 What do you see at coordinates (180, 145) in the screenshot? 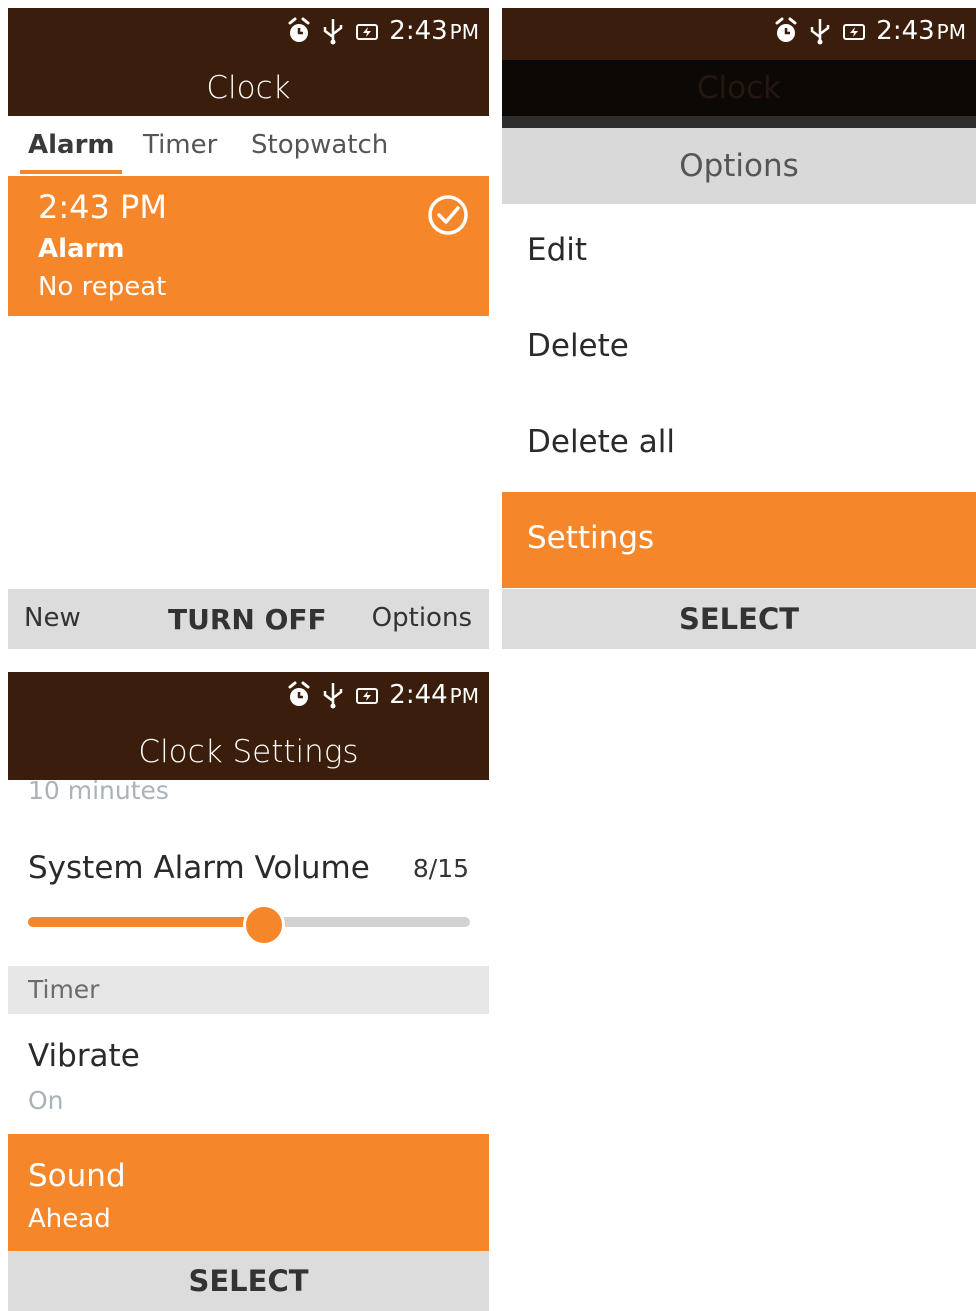
I see `tab-timer: Timer` at bounding box center [180, 145].